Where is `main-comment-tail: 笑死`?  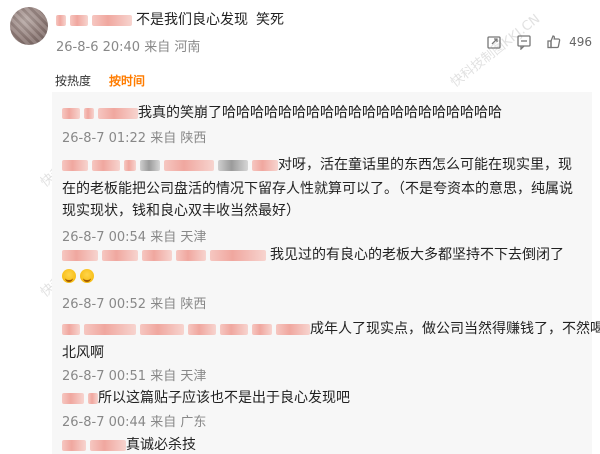
main-comment-tail: 笑死 is located at coordinates (270, 20).